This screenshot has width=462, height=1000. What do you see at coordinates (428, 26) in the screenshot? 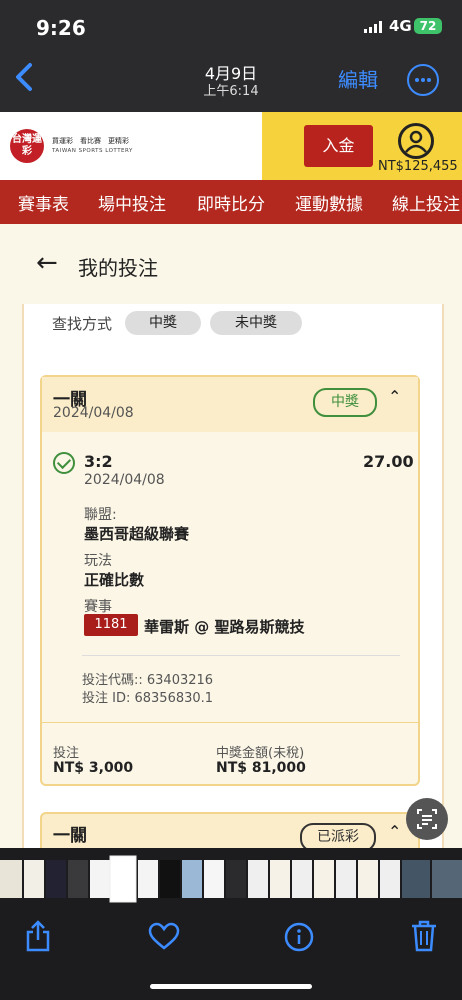
I see `battery-indicator: 72` at bounding box center [428, 26].